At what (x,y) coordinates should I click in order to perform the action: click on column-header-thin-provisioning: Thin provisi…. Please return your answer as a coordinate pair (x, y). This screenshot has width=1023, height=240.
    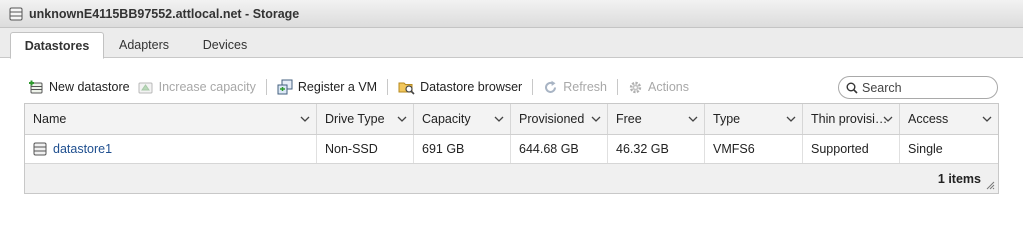
    Looking at the image, I should click on (851, 119).